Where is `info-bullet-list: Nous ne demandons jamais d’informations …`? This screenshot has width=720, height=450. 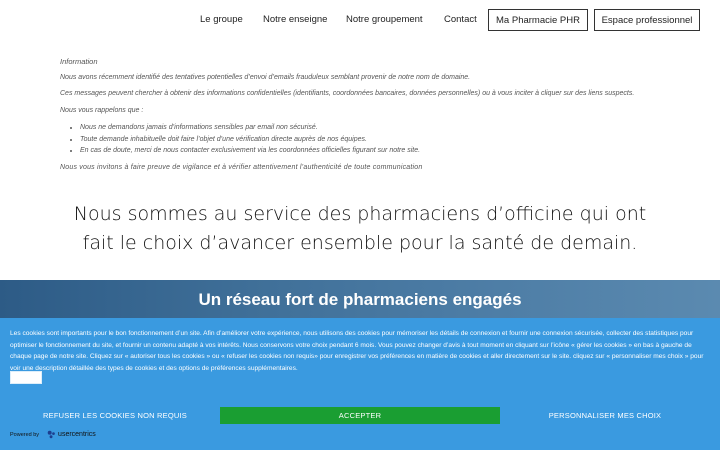 info-bullet-list: Nous ne demandons jamais d’informations … is located at coordinates (250, 139).